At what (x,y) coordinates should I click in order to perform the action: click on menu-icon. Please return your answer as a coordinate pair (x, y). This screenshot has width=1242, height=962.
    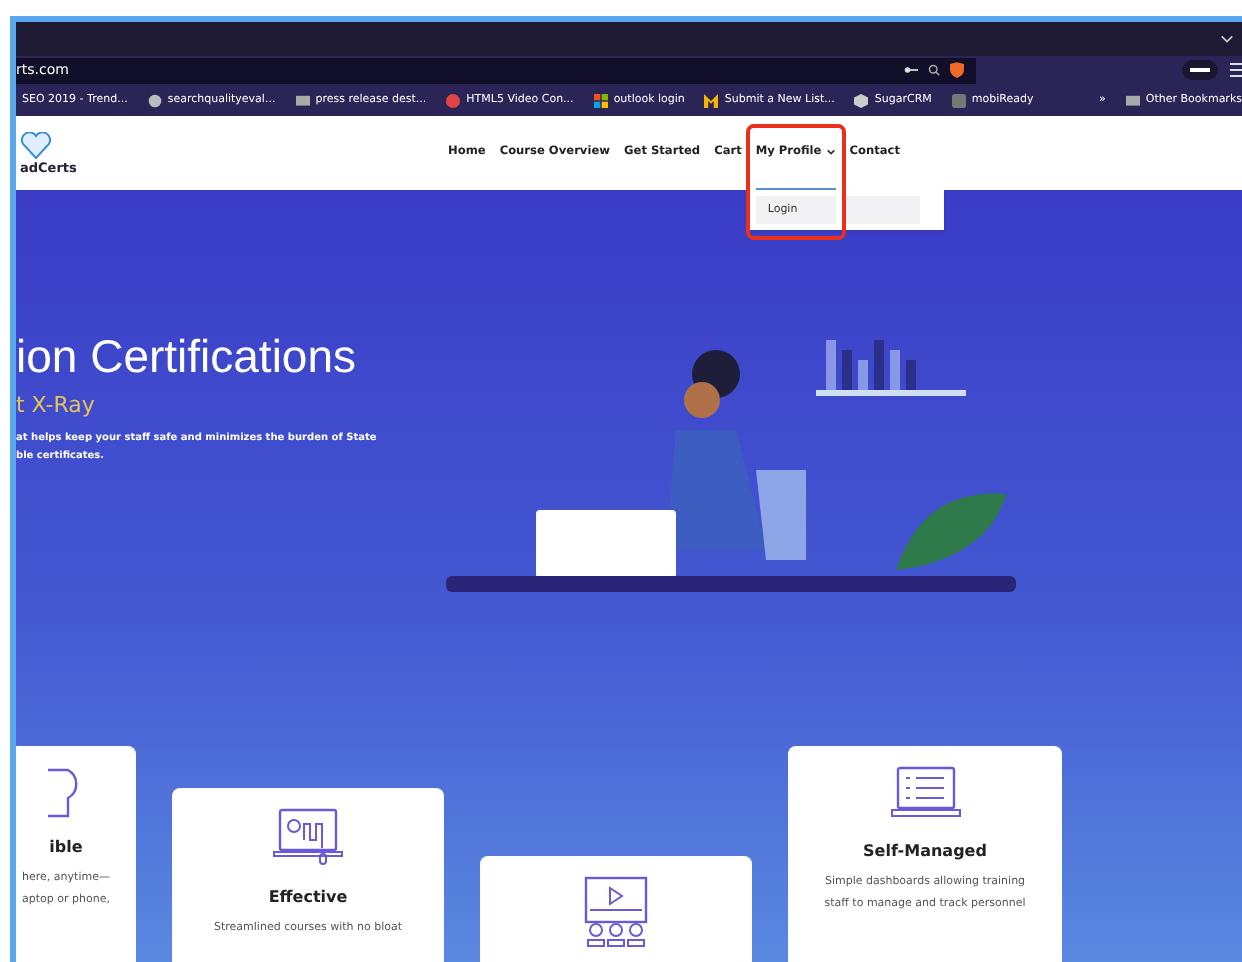
    Looking at the image, I should click on (1236, 70).